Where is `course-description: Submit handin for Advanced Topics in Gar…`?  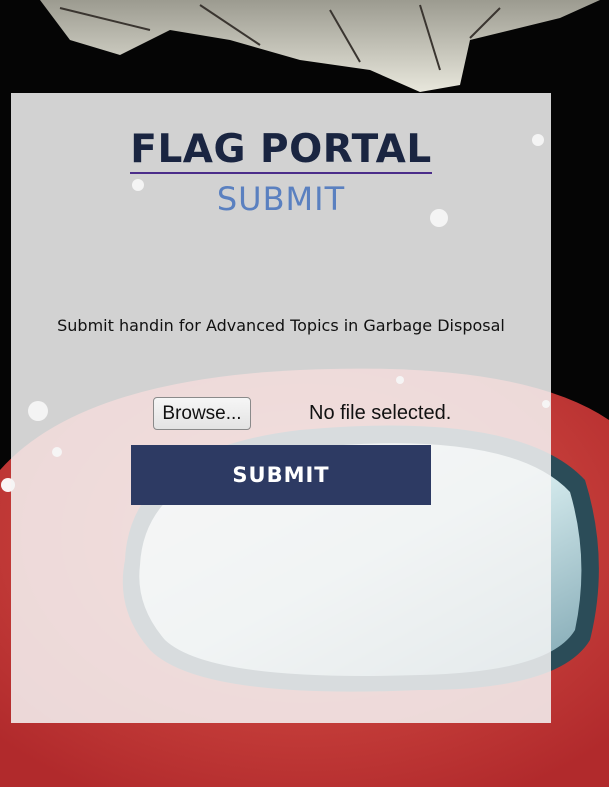 course-description: Submit handin for Advanced Topics in Gar… is located at coordinates (281, 325).